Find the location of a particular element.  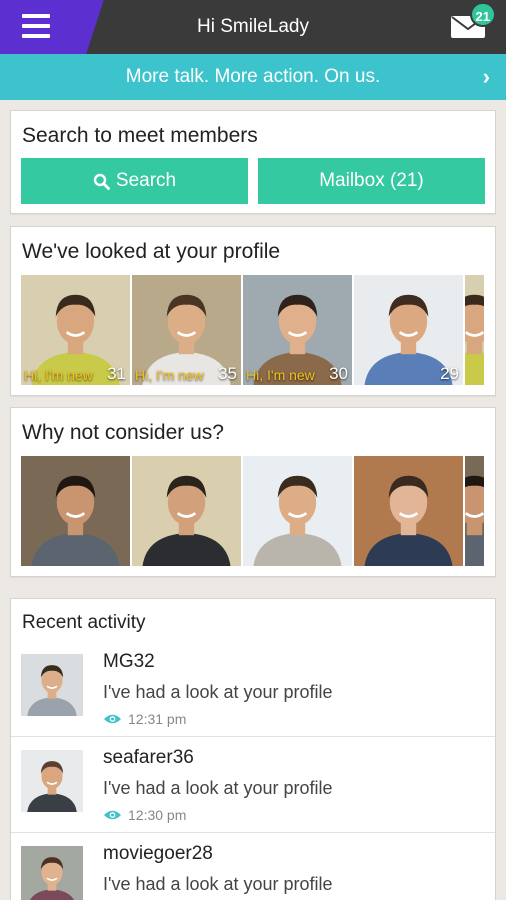

member-age: 30 is located at coordinates (338, 373).